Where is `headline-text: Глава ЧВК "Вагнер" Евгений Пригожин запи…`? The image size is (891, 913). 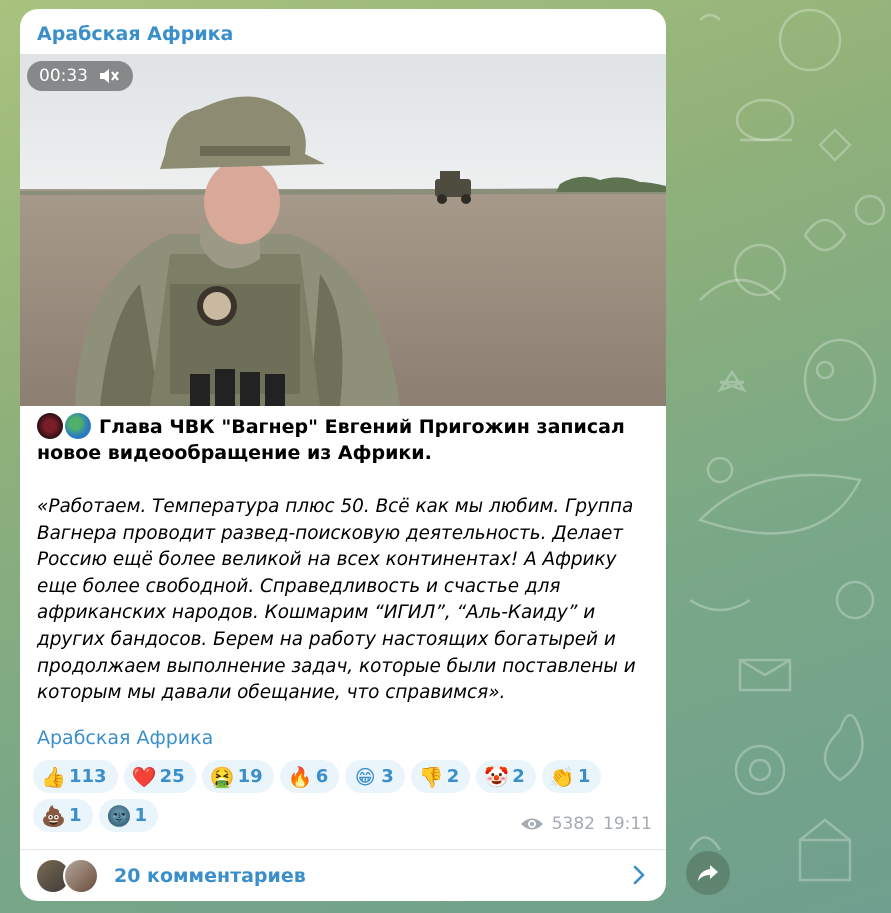
headline-text: Глава ЧВК "Вагнер" Евгений Пригожин запи… is located at coordinates (331, 440).